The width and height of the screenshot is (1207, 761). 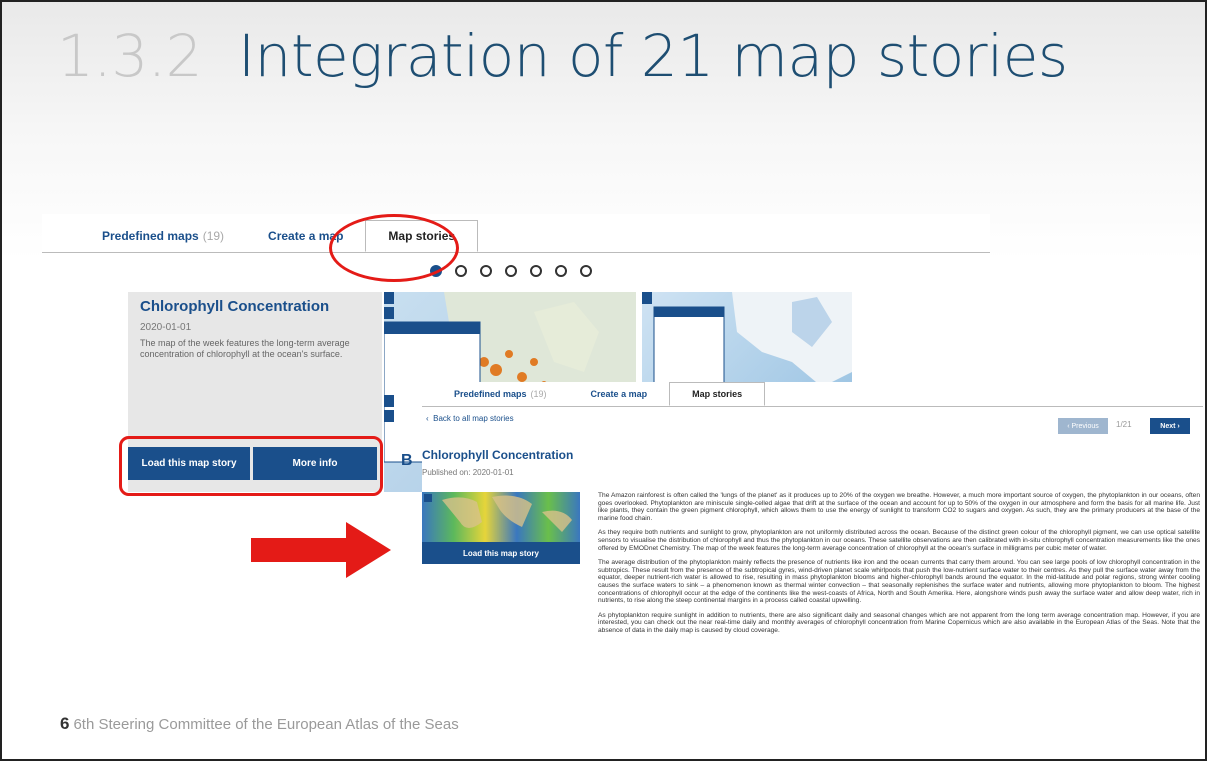 I want to click on chlorophyll-map-image, so click(x=498, y=513).